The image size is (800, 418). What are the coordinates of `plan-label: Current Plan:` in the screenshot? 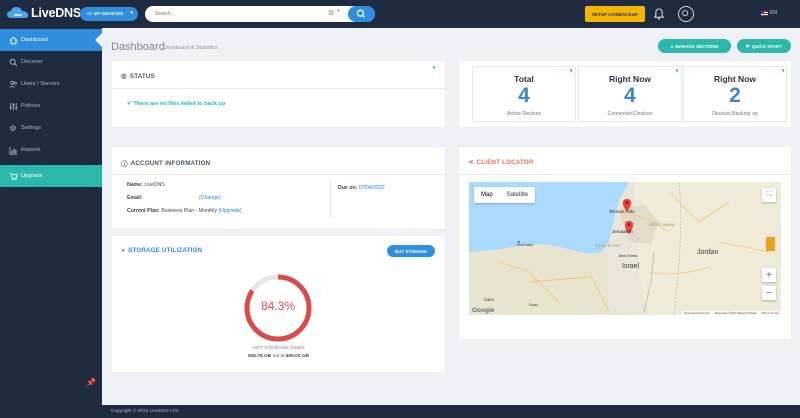 It's located at (143, 211).